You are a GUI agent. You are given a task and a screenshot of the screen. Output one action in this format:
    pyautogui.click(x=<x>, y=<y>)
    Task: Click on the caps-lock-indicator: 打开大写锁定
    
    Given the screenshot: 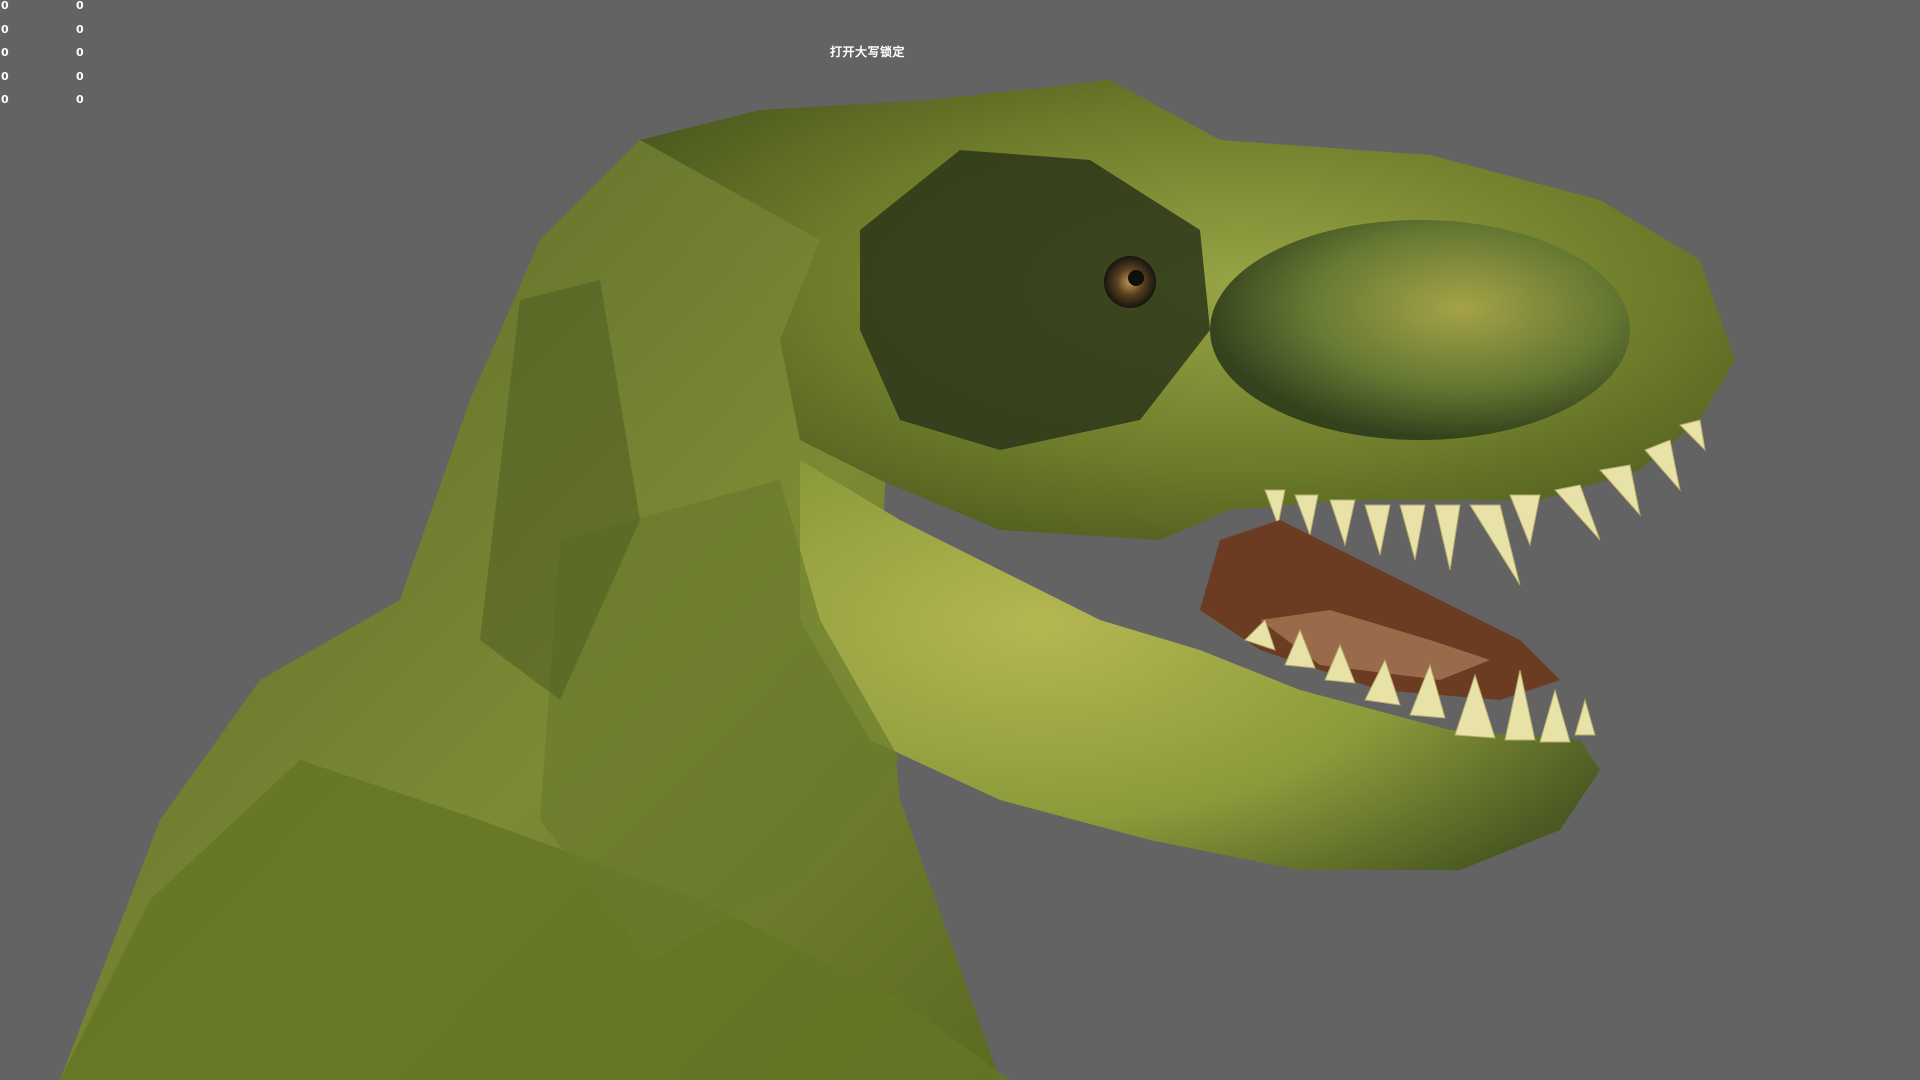 What is the action you would take?
    pyautogui.click(x=868, y=52)
    